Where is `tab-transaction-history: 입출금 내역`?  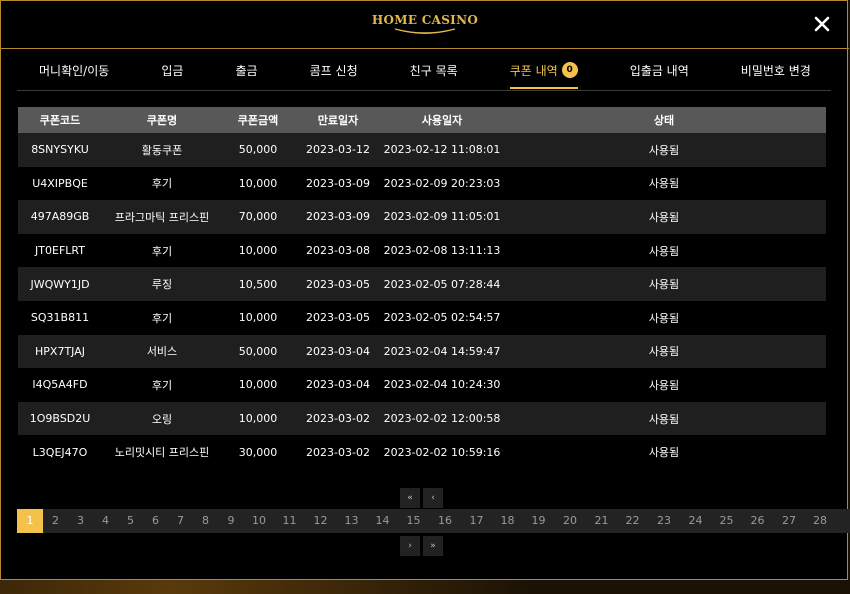
tab-transaction-history: 입출금 내역 is located at coordinates (659, 70).